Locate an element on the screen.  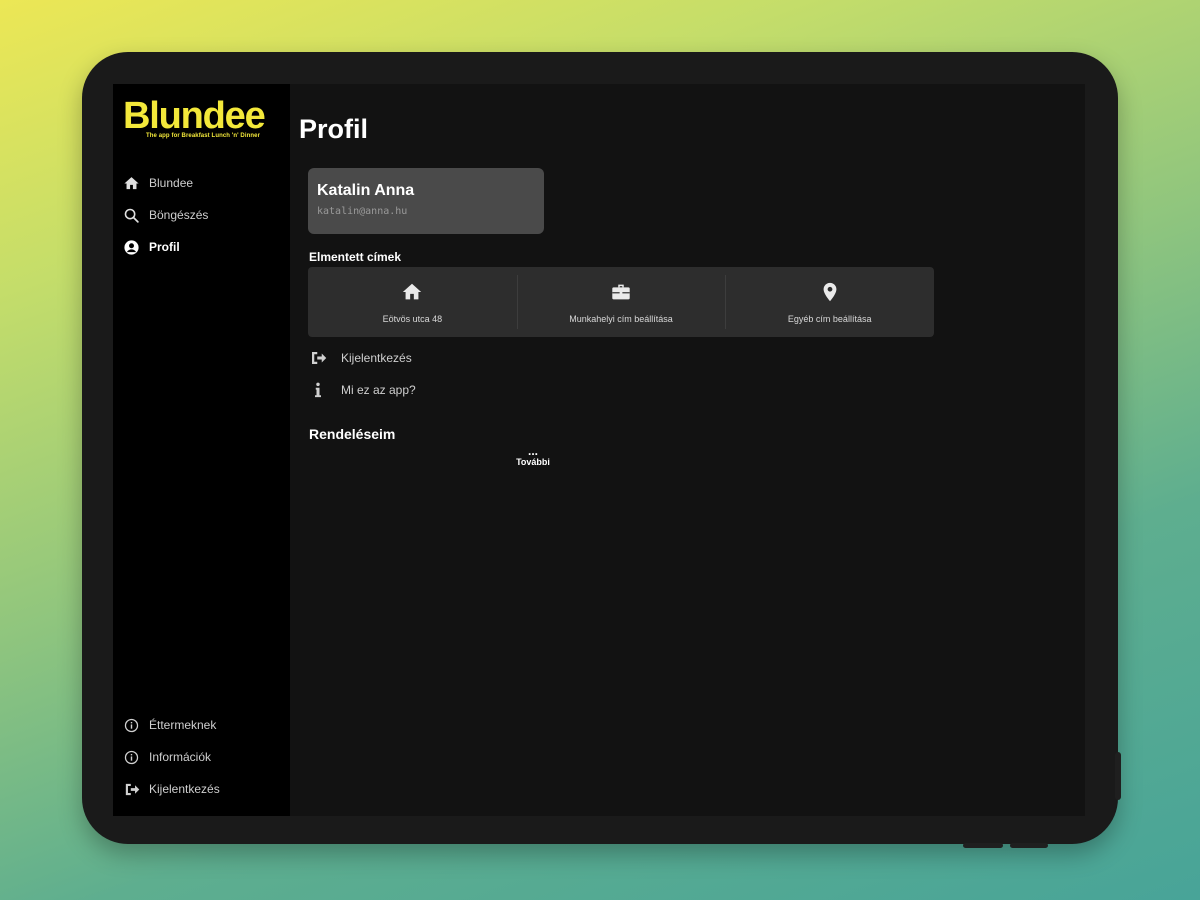
address-label: Munkahelyi cím beállítása is located at coordinates (621, 318).